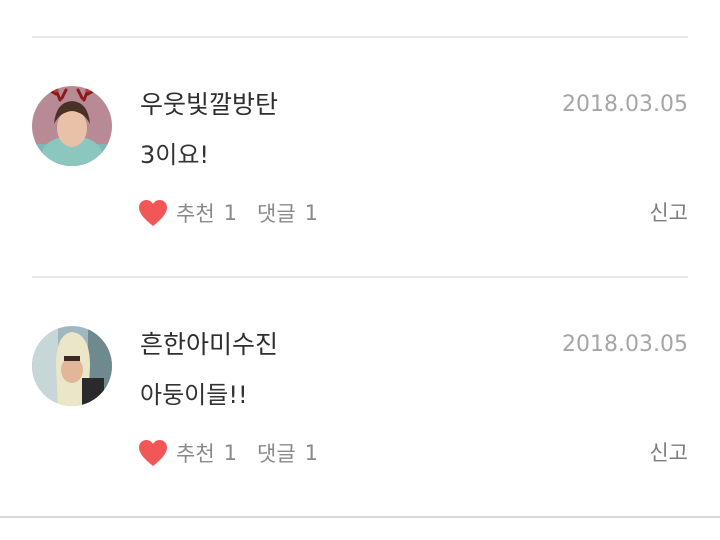  What do you see at coordinates (175, 155) in the screenshot?
I see `comment-text: 3이요!` at bounding box center [175, 155].